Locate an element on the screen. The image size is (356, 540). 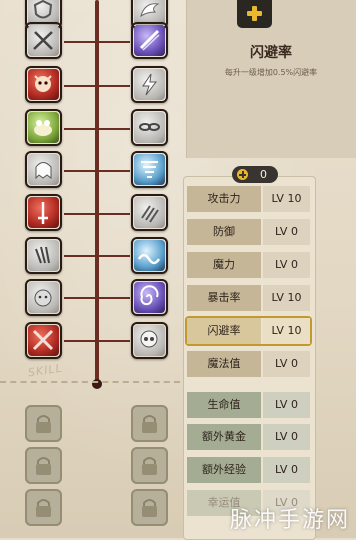
upgrade-button is located at coordinates (254, 14).